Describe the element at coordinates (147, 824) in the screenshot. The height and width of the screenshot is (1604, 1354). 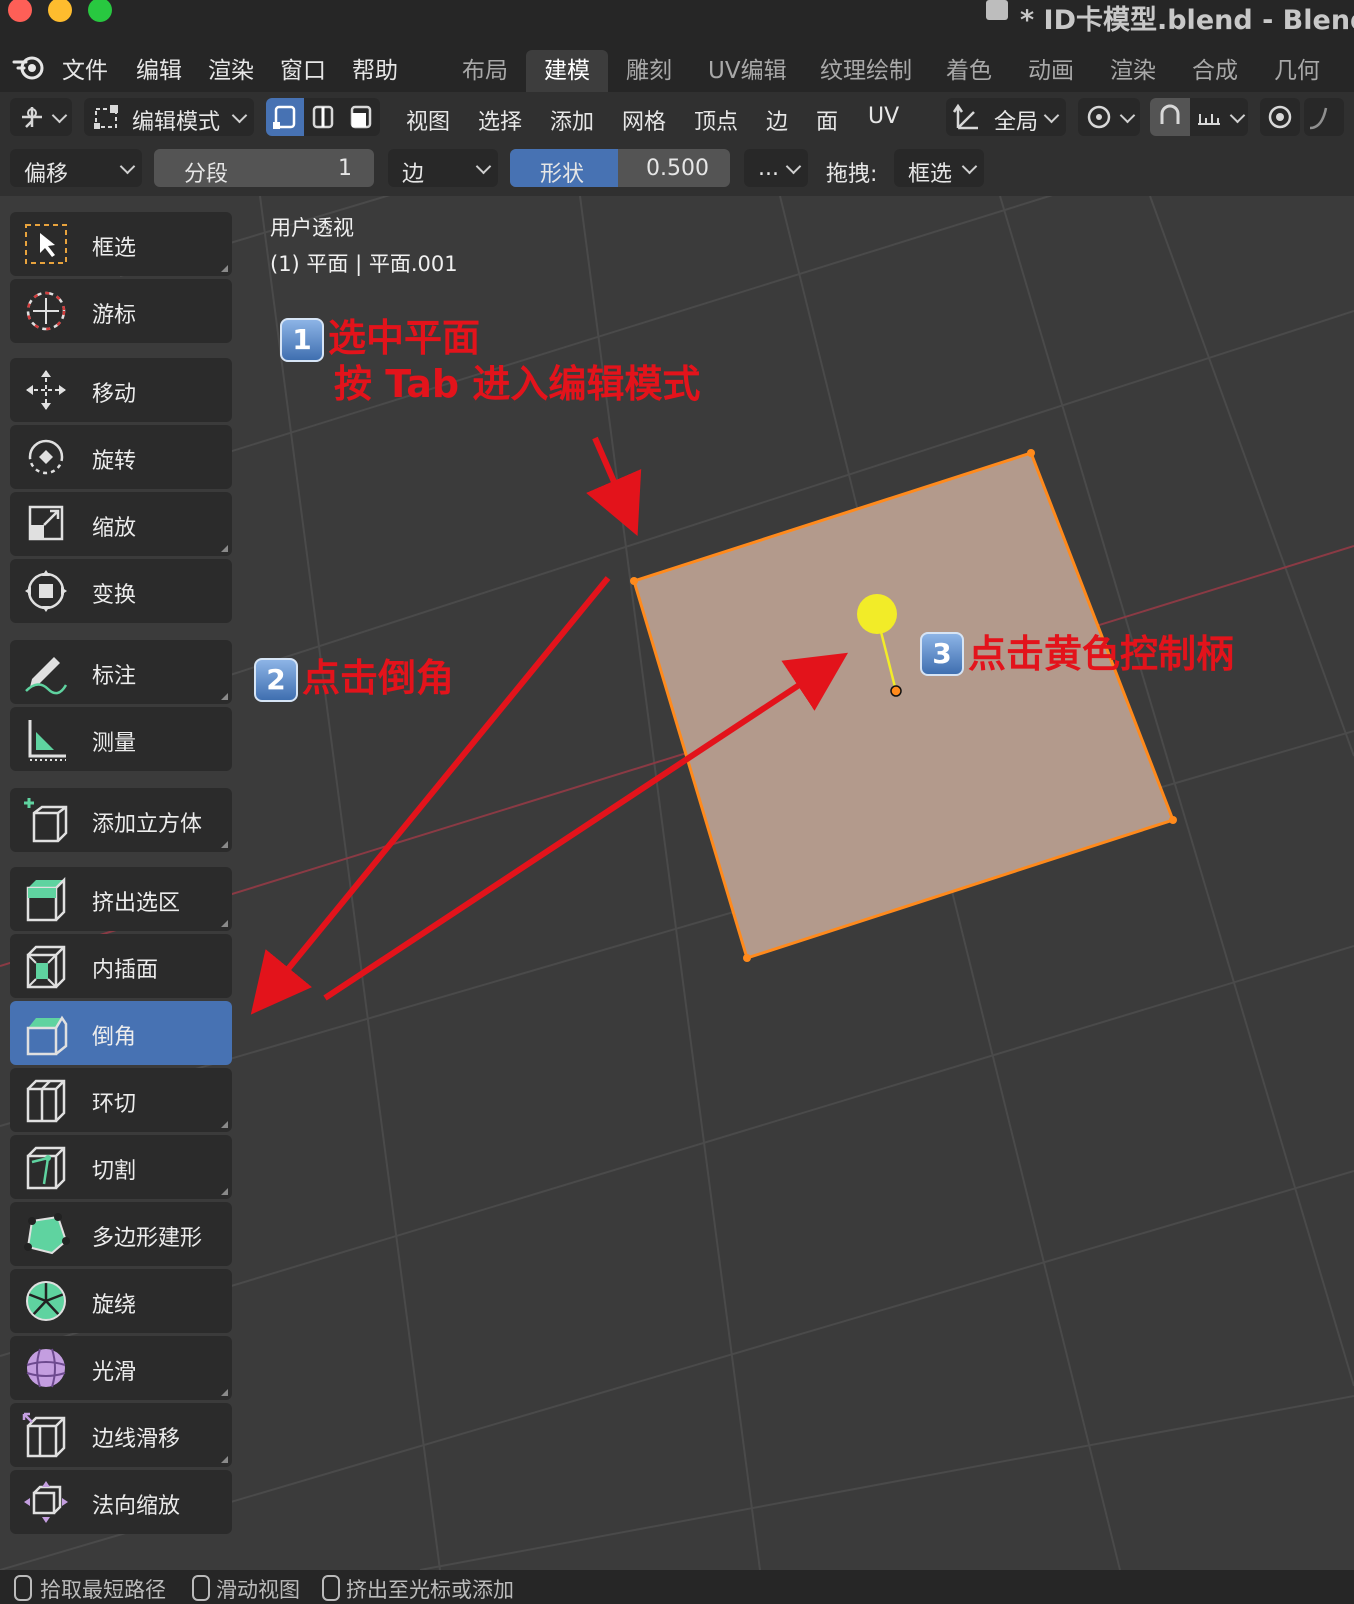
I see `tool-label: 添加立方体` at that location.